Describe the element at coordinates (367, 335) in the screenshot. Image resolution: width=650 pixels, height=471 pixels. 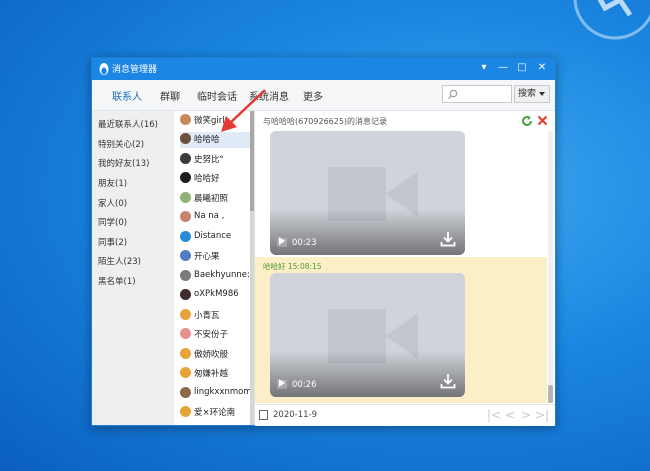
I see `video-message: 00:26` at that location.